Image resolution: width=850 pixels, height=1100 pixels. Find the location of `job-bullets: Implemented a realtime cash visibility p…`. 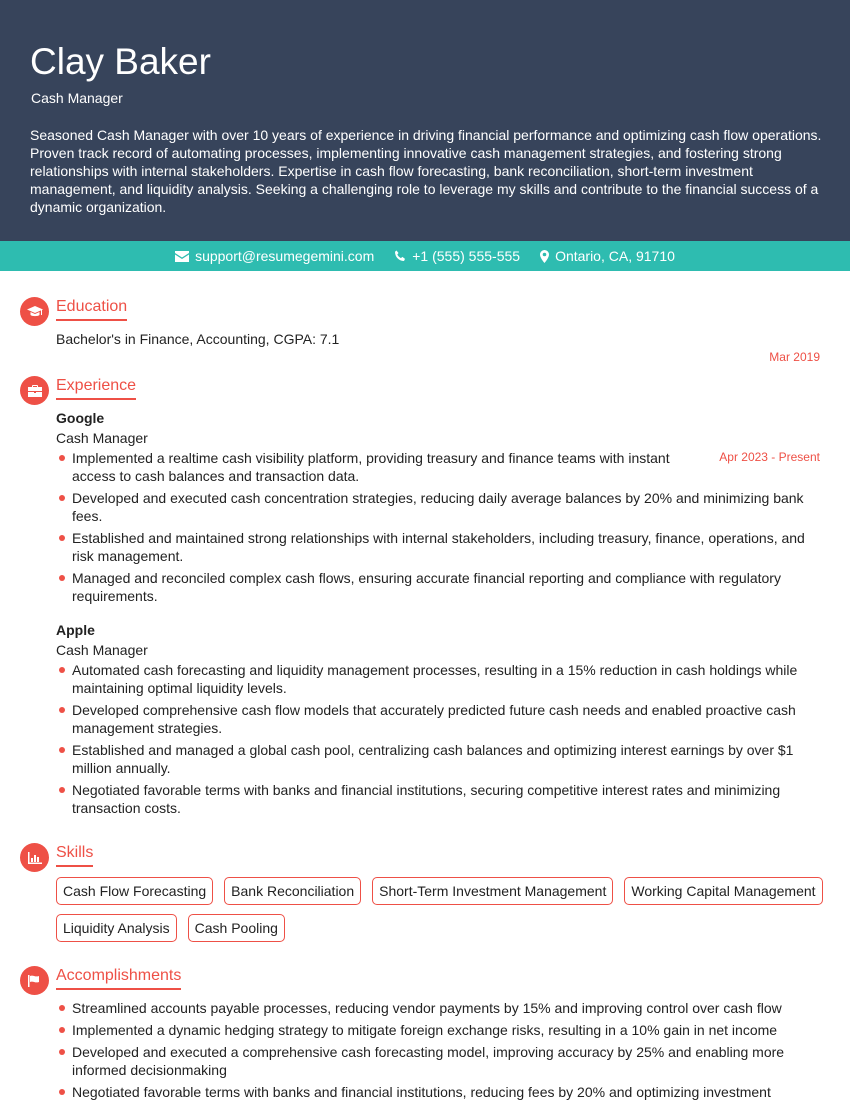

job-bullets: Implemented a realtime cash visibility p… is located at coordinates (441, 529).